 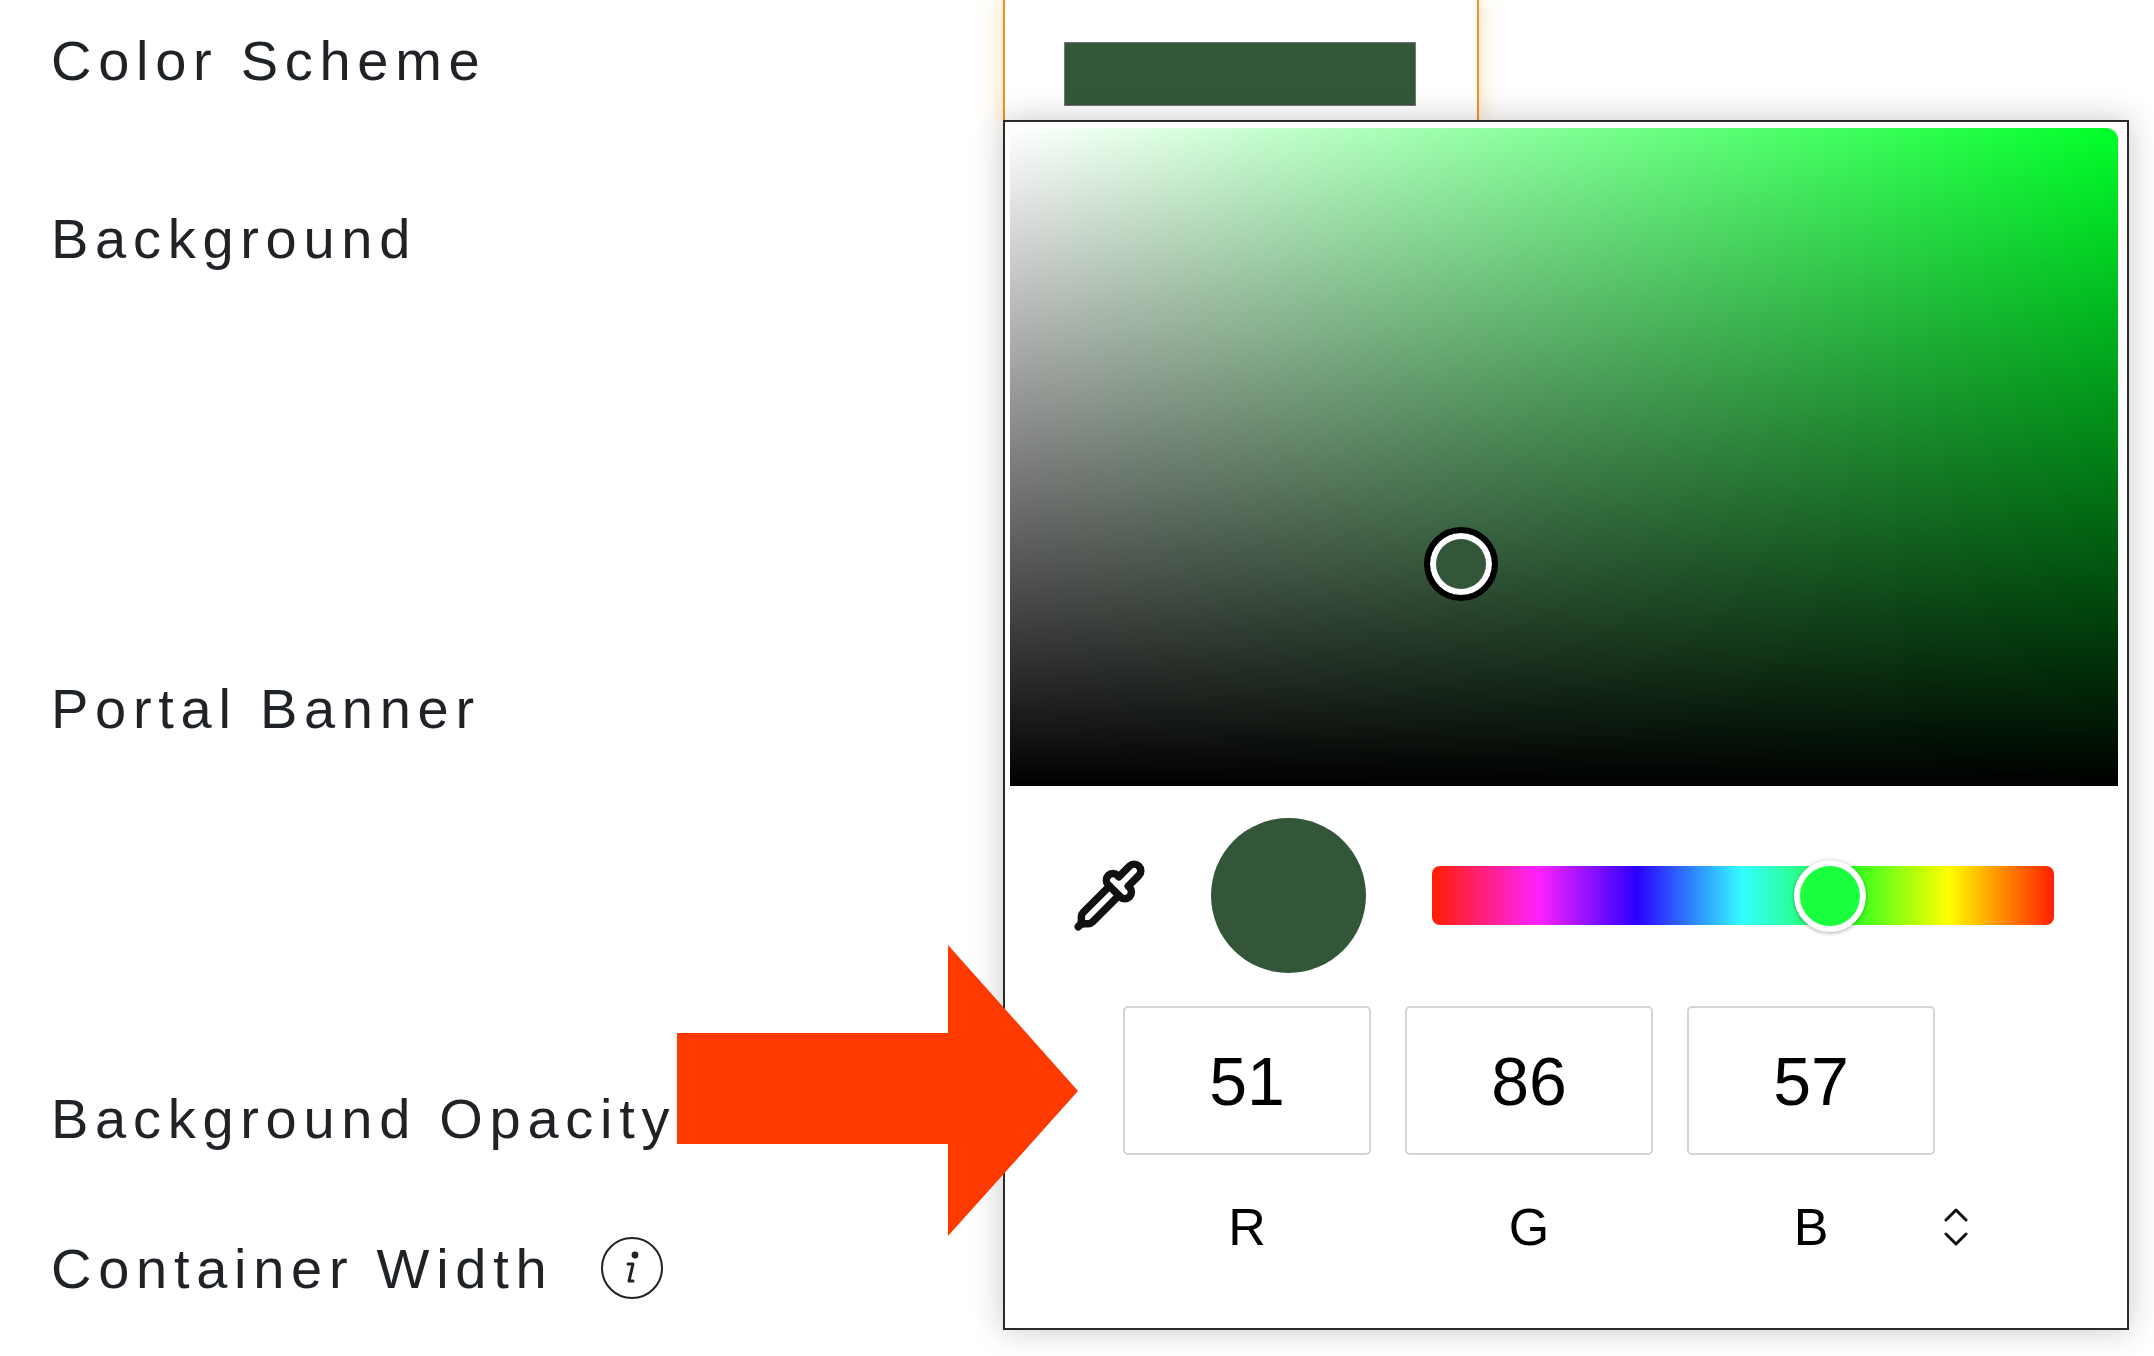 What do you see at coordinates (1109, 895) in the screenshot?
I see `eyedropper-icon` at bounding box center [1109, 895].